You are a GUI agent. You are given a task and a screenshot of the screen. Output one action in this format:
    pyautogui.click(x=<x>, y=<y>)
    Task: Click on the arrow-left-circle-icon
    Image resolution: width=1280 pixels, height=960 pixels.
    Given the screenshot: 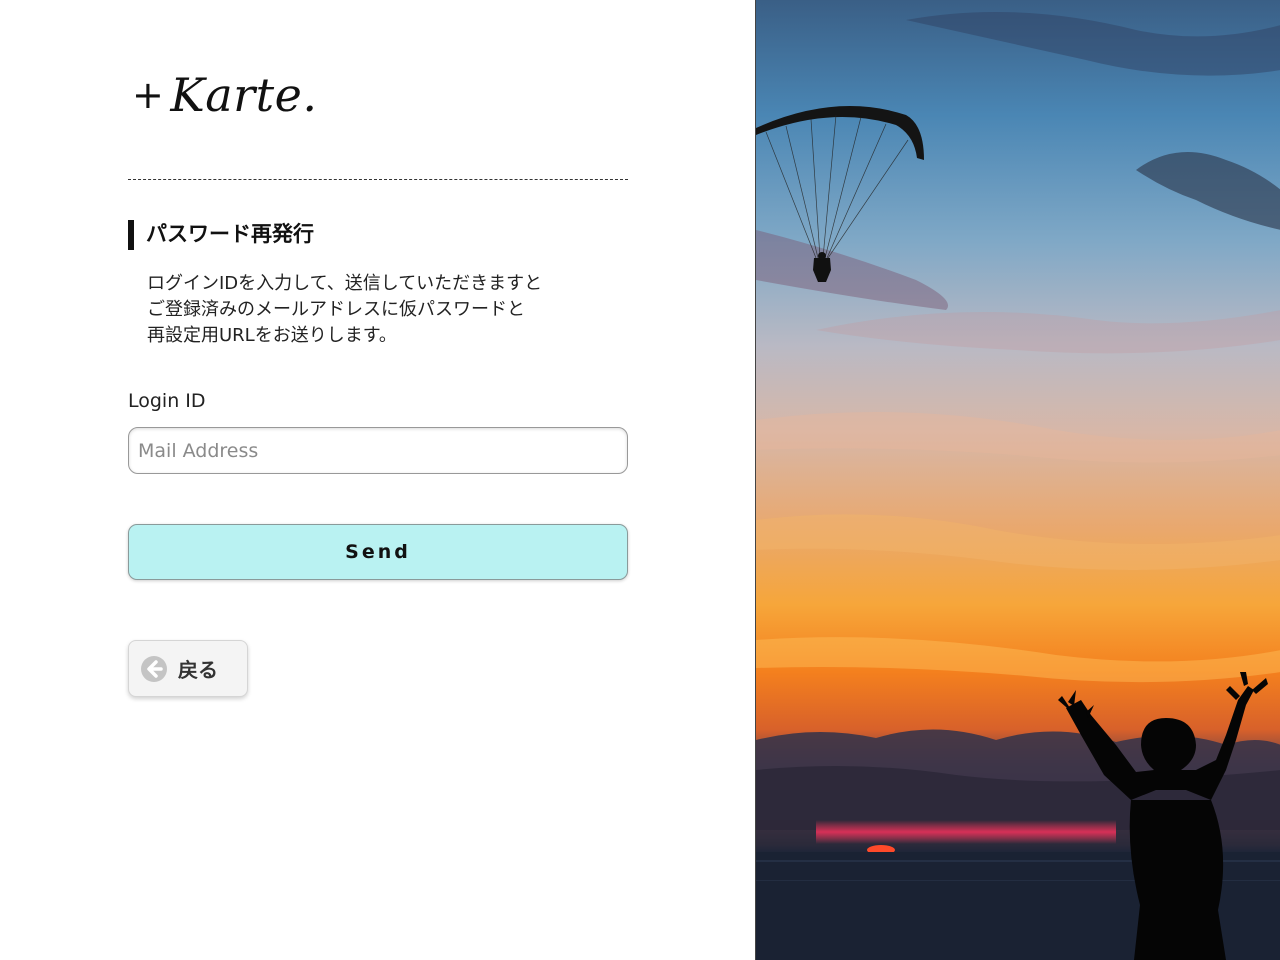 What is the action you would take?
    pyautogui.click(x=154, y=669)
    